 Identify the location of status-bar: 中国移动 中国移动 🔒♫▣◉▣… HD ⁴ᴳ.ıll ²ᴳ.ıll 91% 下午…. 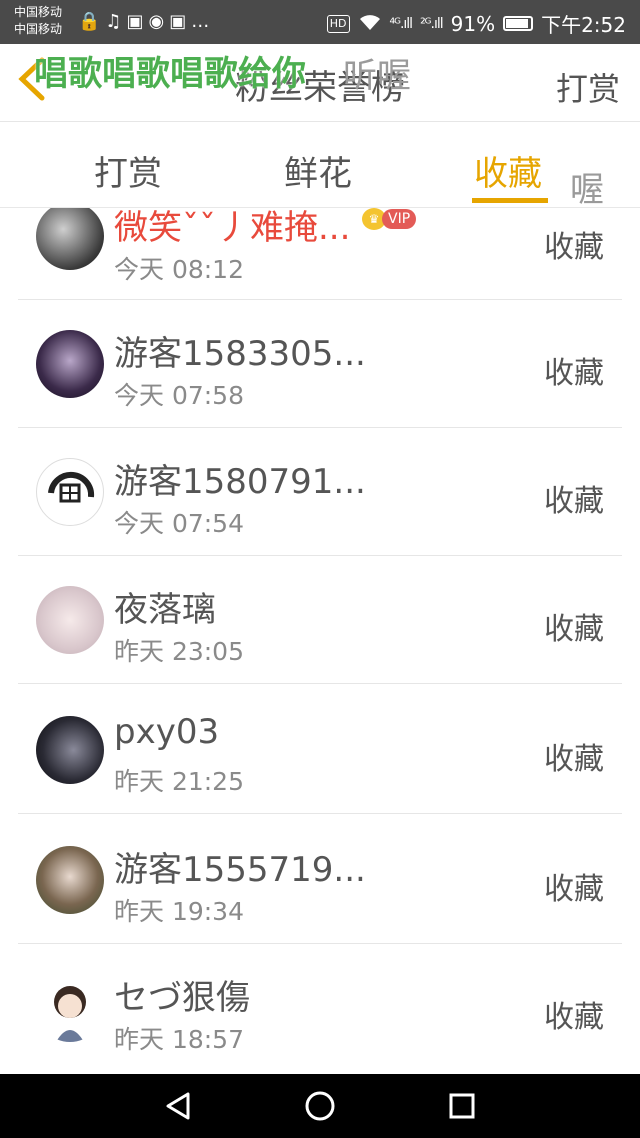
(320, 22).